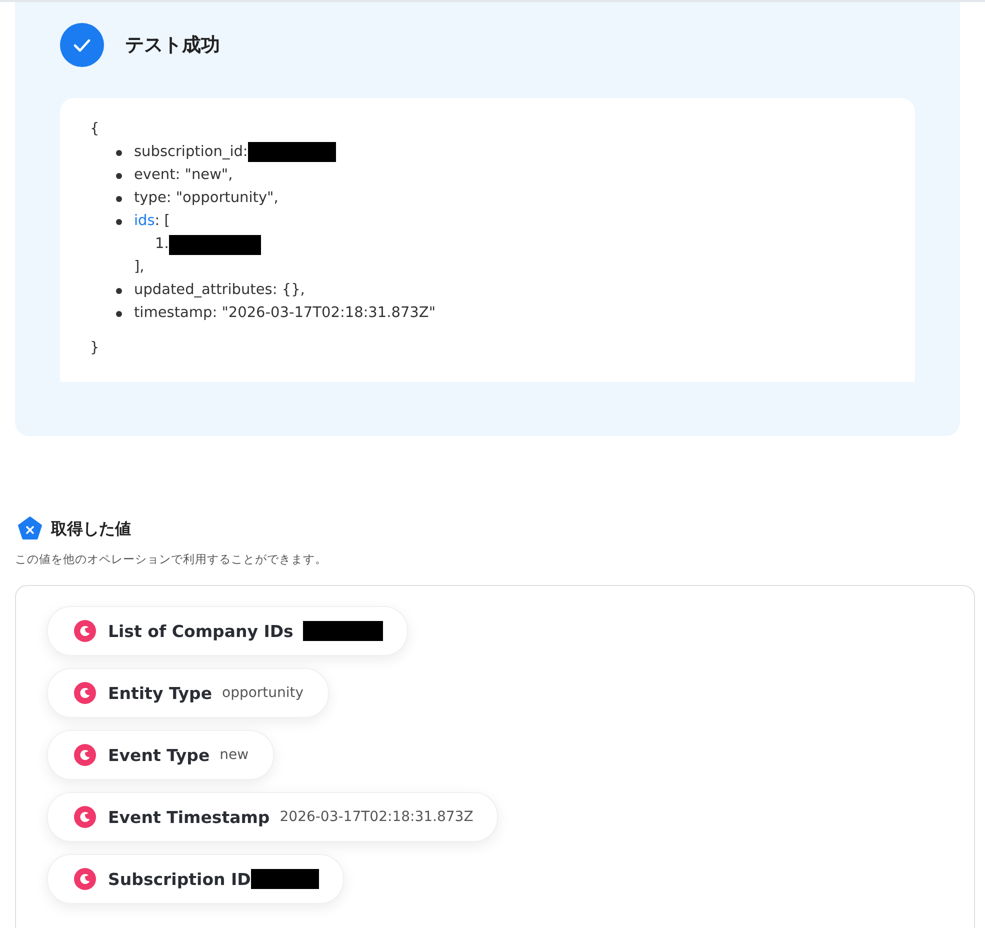  I want to click on code-text: }, so click(95, 348).